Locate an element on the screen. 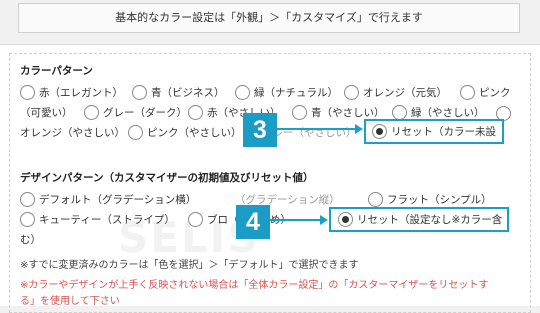 Image resolution: width=540 pixels, height=313 pixels. option-label: キューティー（ストライプ） is located at coordinates (107, 220).